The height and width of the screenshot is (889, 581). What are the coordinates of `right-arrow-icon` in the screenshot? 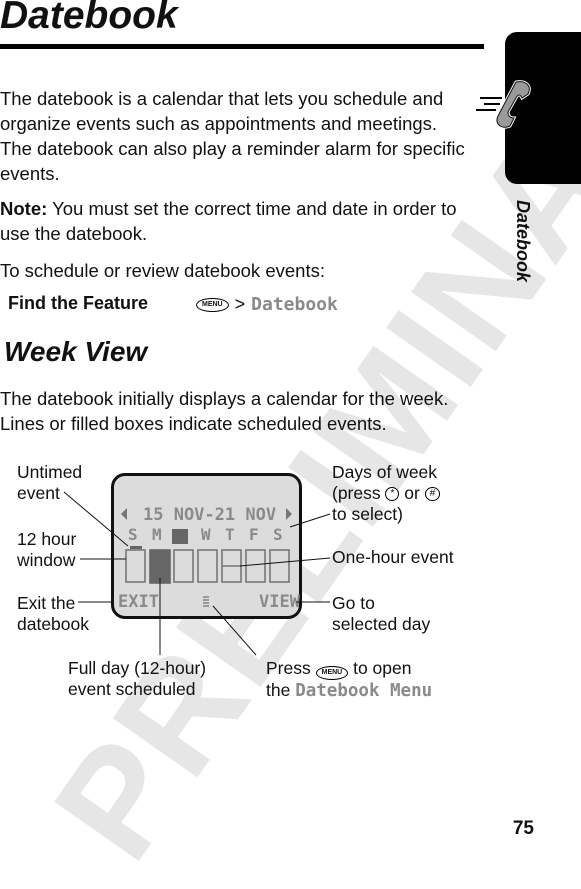 It's located at (289, 514).